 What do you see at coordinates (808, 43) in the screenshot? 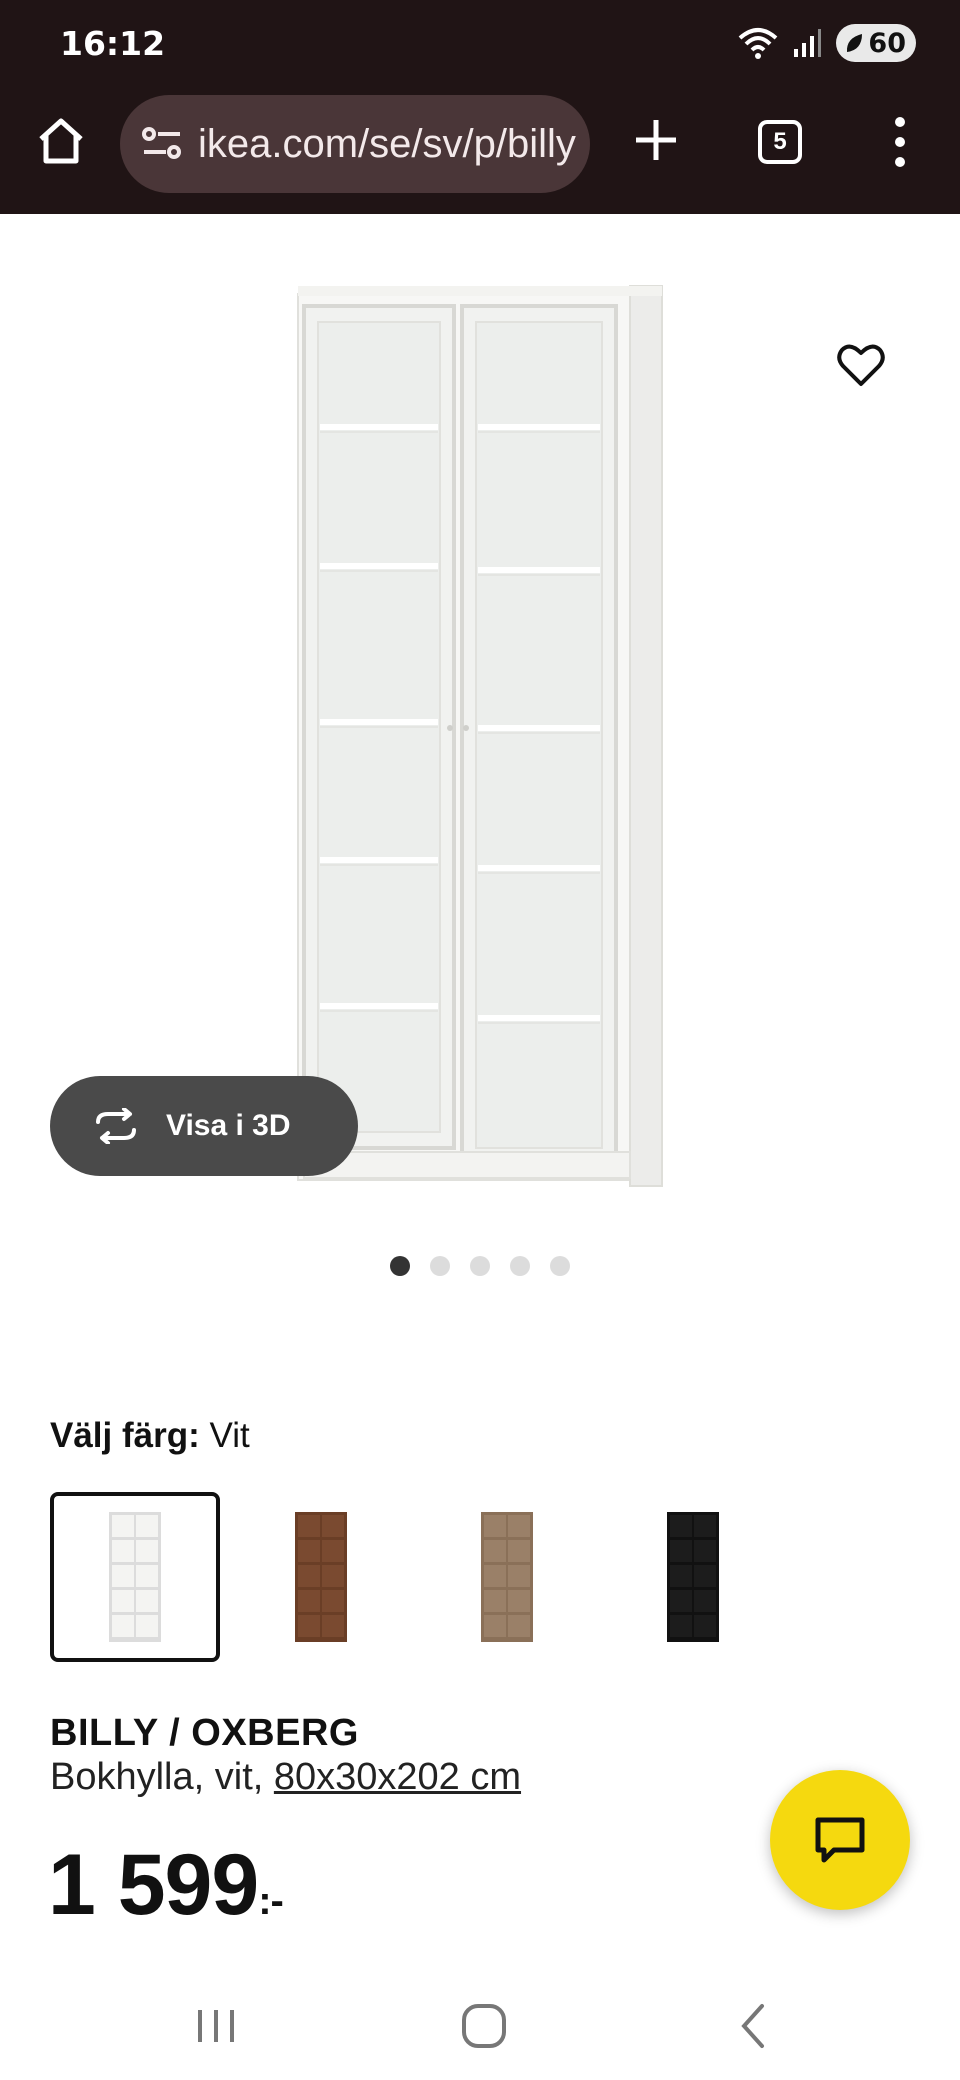
I see `signal-icon` at bounding box center [808, 43].